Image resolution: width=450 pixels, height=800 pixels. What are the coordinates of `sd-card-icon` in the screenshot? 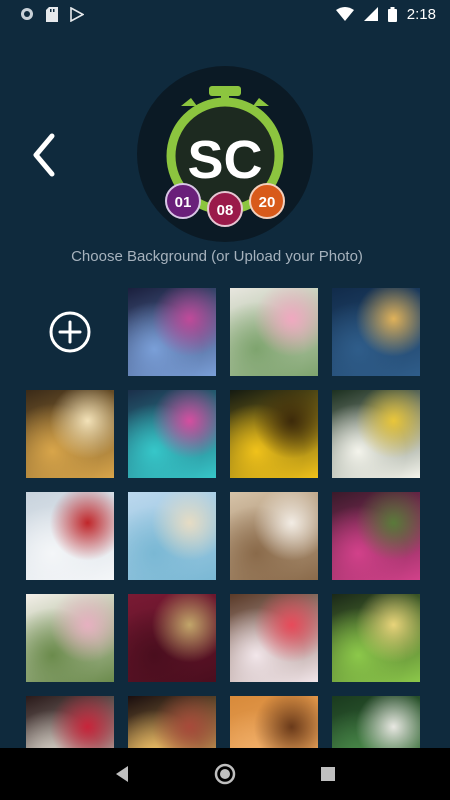 It's located at (52, 14).